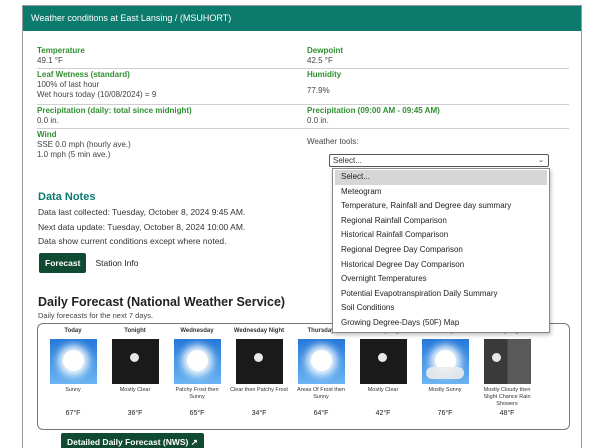  What do you see at coordinates (441, 221) in the screenshot?
I see `dropdown-option: Regional Rainfall Comparison` at bounding box center [441, 221].